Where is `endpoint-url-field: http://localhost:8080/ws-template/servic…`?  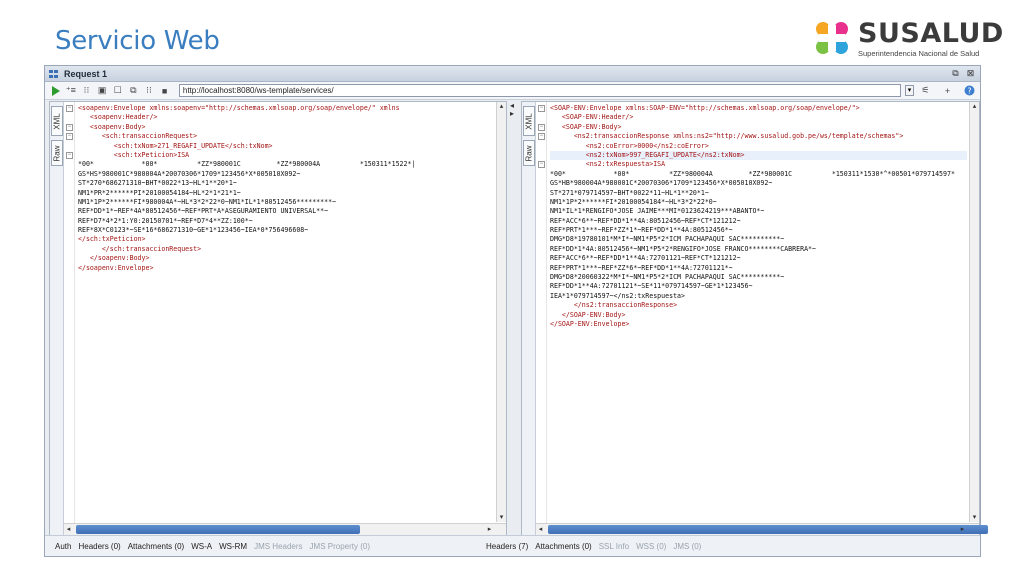
endpoint-url-field: http://localhost:8080/ws-template/servic… is located at coordinates (539, 90).